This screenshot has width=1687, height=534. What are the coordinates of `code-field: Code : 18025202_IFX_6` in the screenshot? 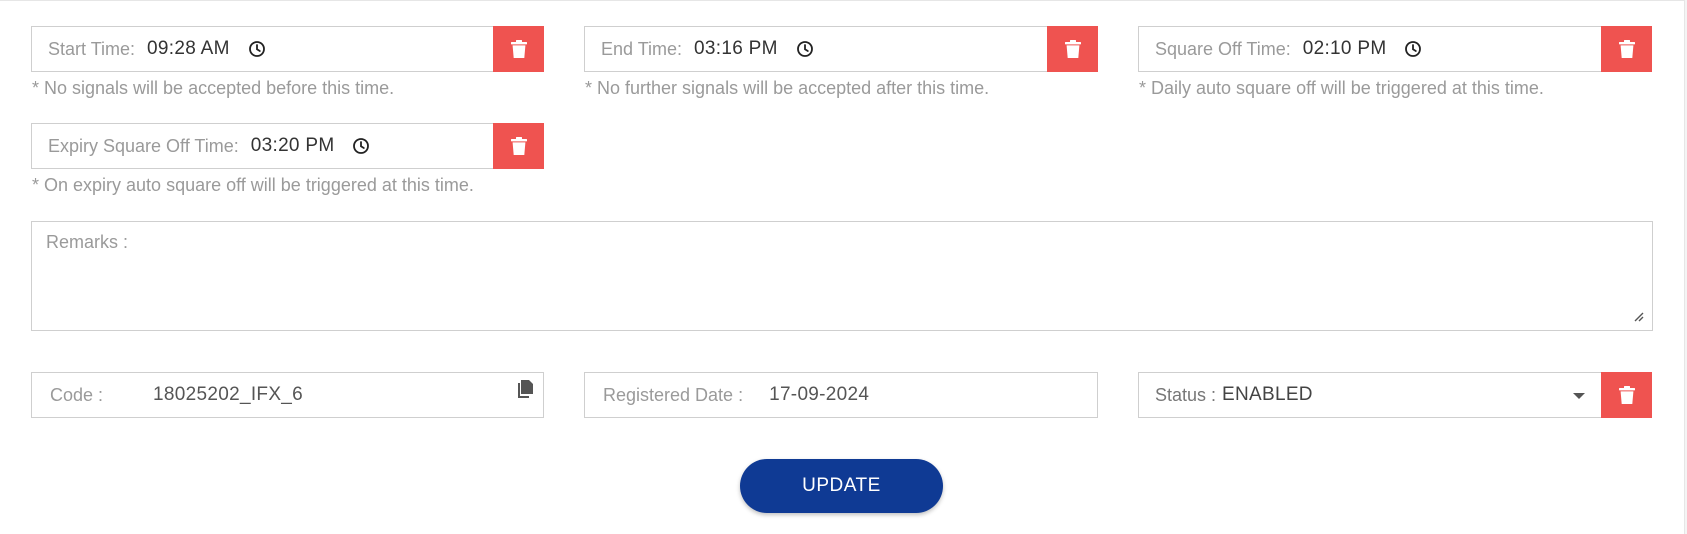 It's located at (287, 395).